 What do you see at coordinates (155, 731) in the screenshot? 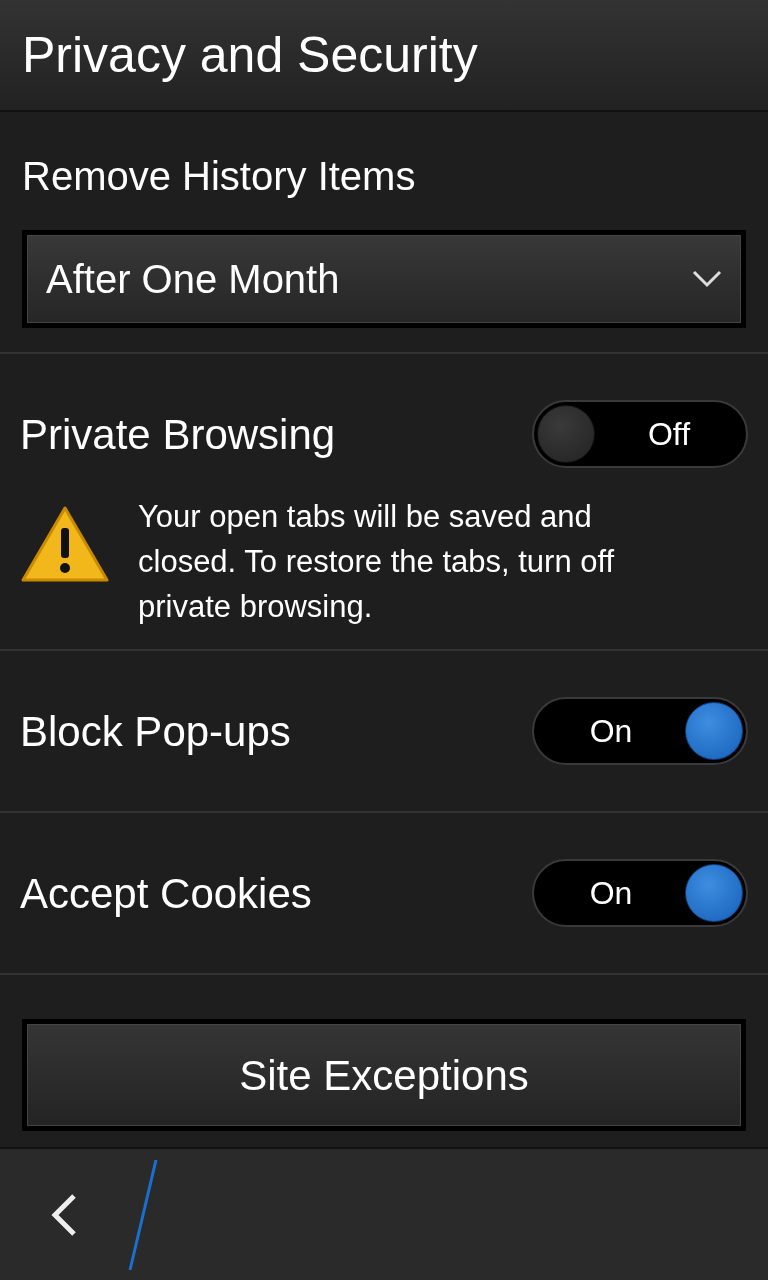
I see `setting-label: Block Pop-ups` at bounding box center [155, 731].